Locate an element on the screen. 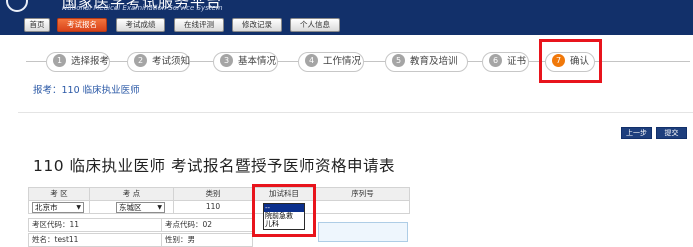 This screenshot has width=693, height=247. area-select: 北京市 ▼ is located at coordinates (58, 207).